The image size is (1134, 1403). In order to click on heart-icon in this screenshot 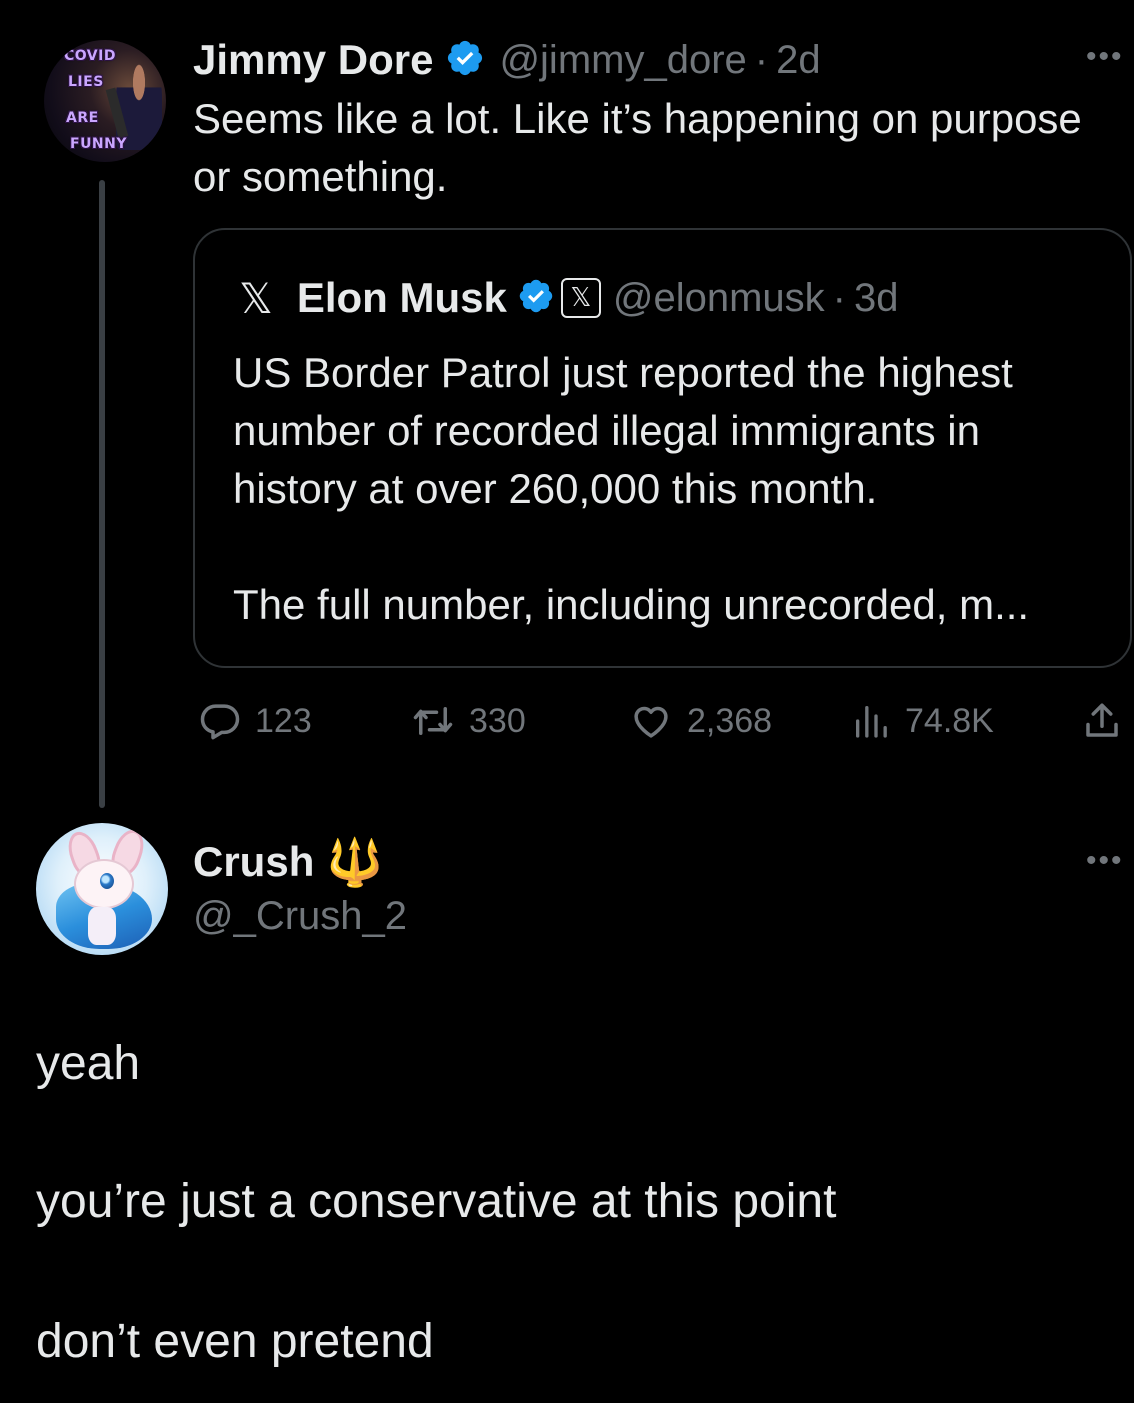, I will do `click(651, 722)`.